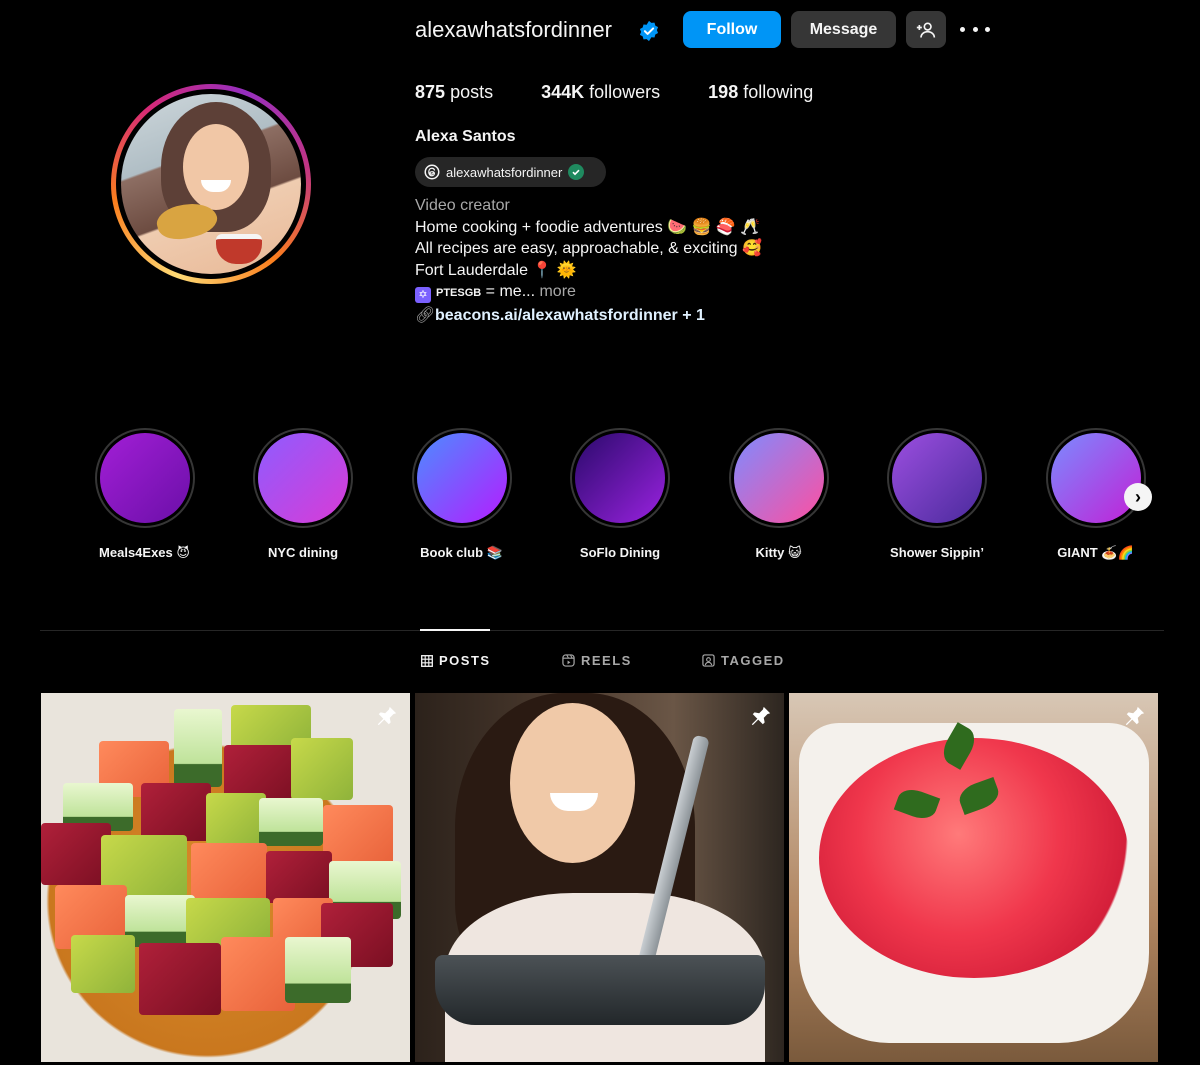 This screenshot has height=1065, width=1200. What do you see at coordinates (1095, 552) in the screenshot?
I see `highlight-label: GIANT 🍝🌈` at bounding box center [1095, 552].